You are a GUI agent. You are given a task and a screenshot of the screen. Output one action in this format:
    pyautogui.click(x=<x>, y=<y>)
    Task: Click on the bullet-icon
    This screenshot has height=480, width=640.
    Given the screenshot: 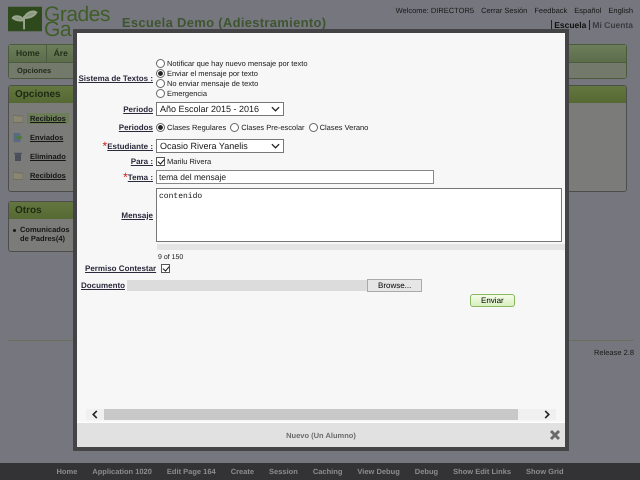 What is the action you would take?
    pyautogui.click(x=14, y=230)
    